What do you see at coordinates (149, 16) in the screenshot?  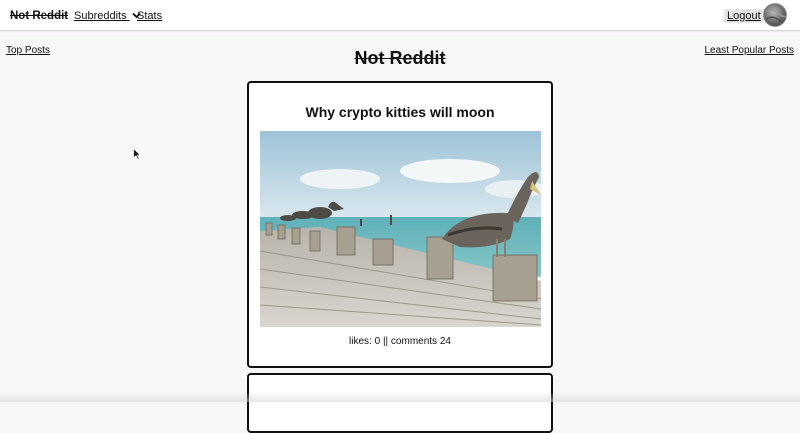 I see `stats-link: Stats` at bounding box center [149, 16].